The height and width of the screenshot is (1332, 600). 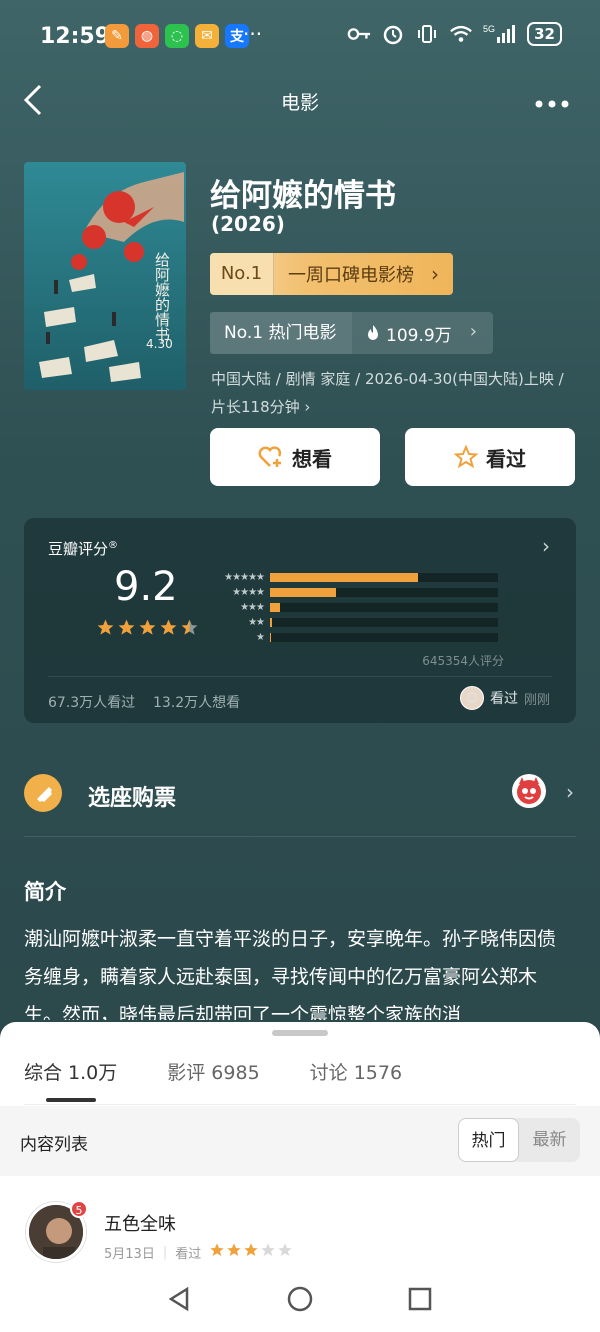 What do you see at coordinates (536, 700) in the screenshot?
I see `my-status-time: 刚刚` at bounding box center [536, 700].